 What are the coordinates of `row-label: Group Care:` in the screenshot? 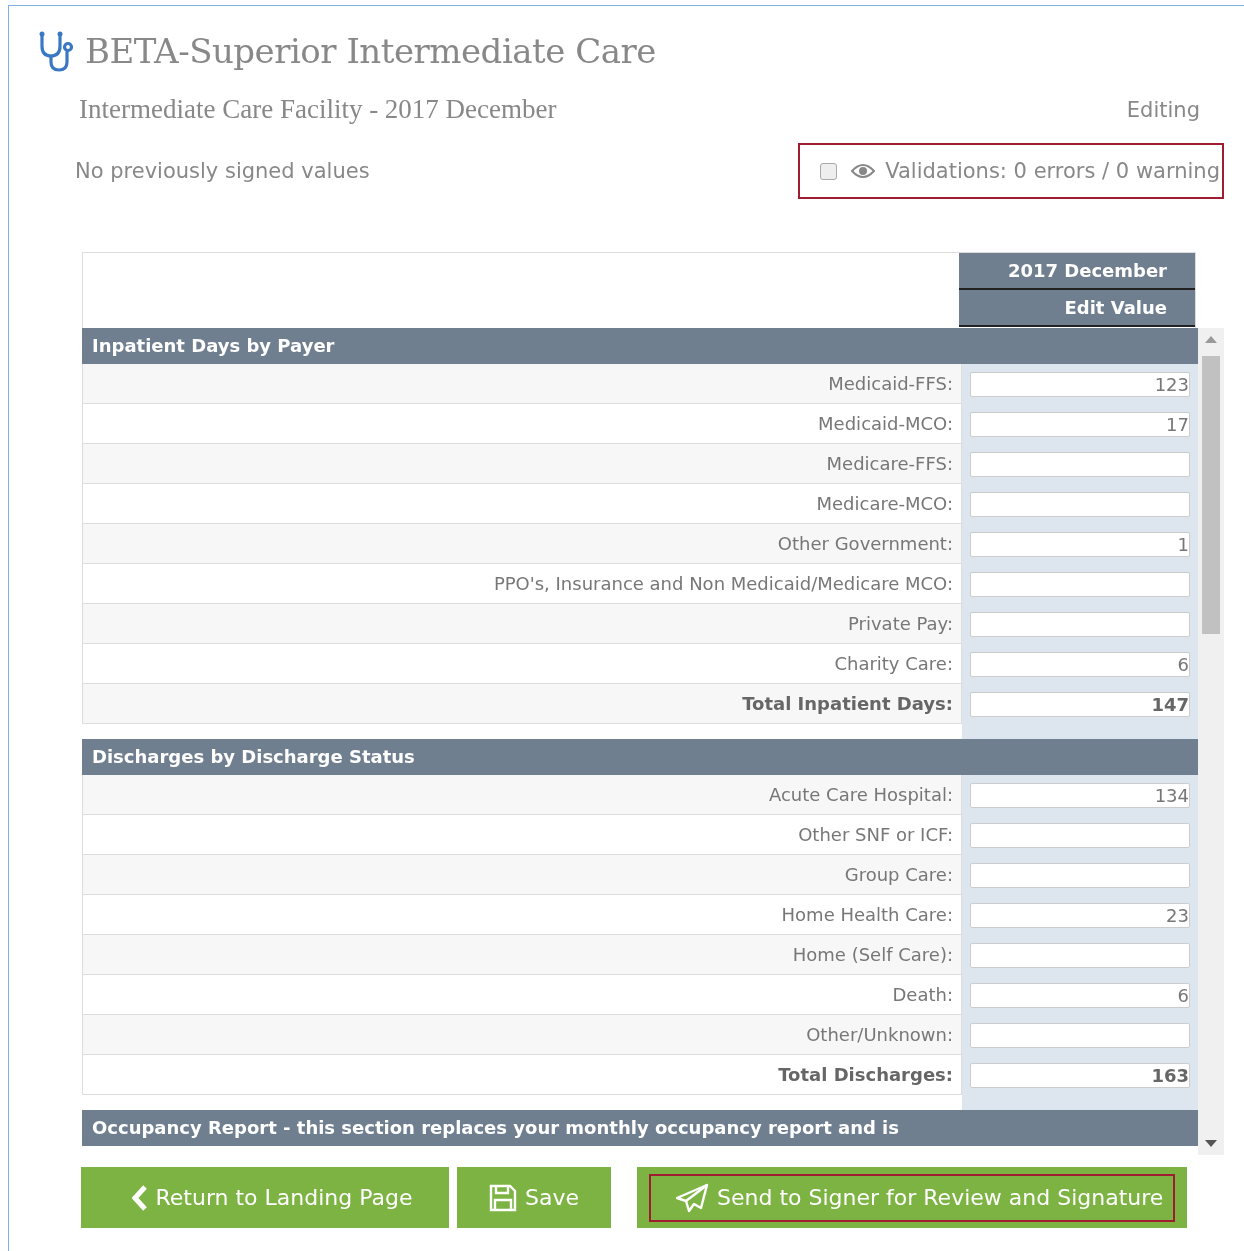 It's located at (522, 875).